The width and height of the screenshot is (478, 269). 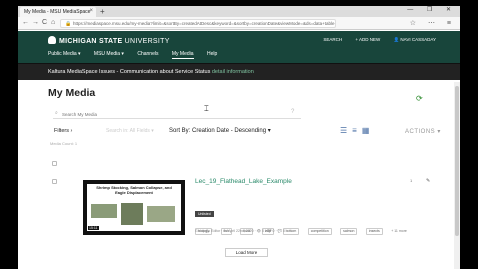 What do you see at coordinates (243, 181) in the screenshot?
I see `media-title-link: Lec_19_Flathead_Lake_Example` at bounding box center [243, 181].